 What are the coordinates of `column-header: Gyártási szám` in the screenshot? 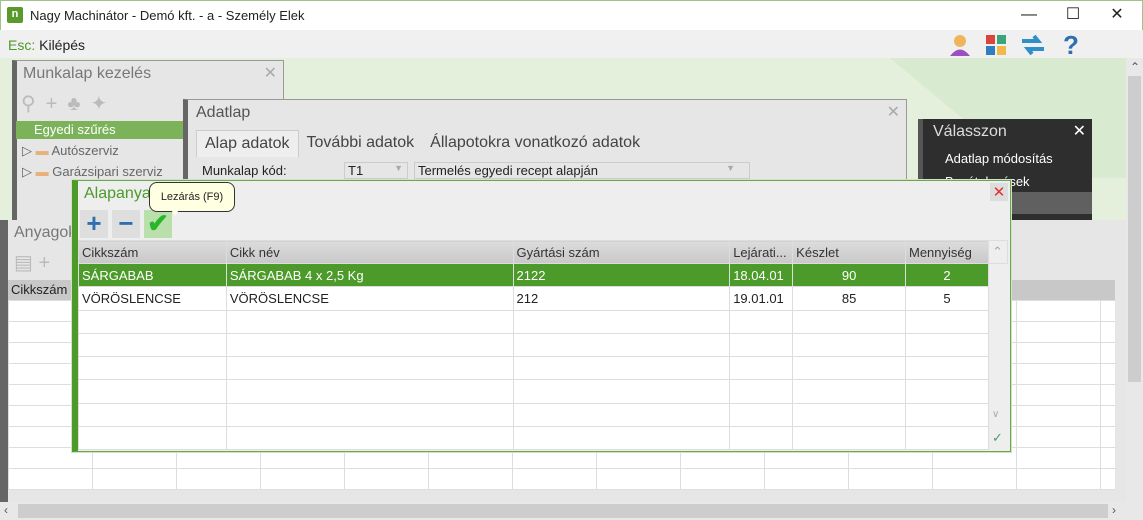 It's located at (621, 252).